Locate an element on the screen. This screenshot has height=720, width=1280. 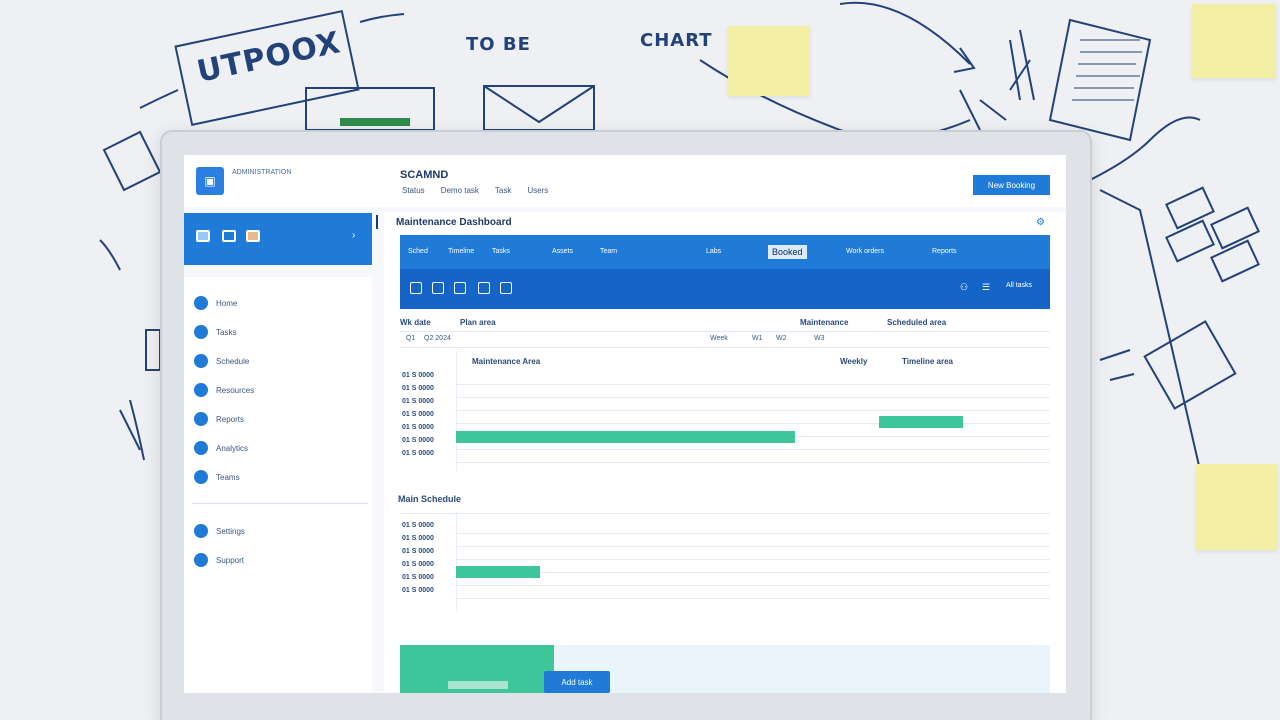
sidebar-item-teams: Teams is located at coordinates (217, 477).